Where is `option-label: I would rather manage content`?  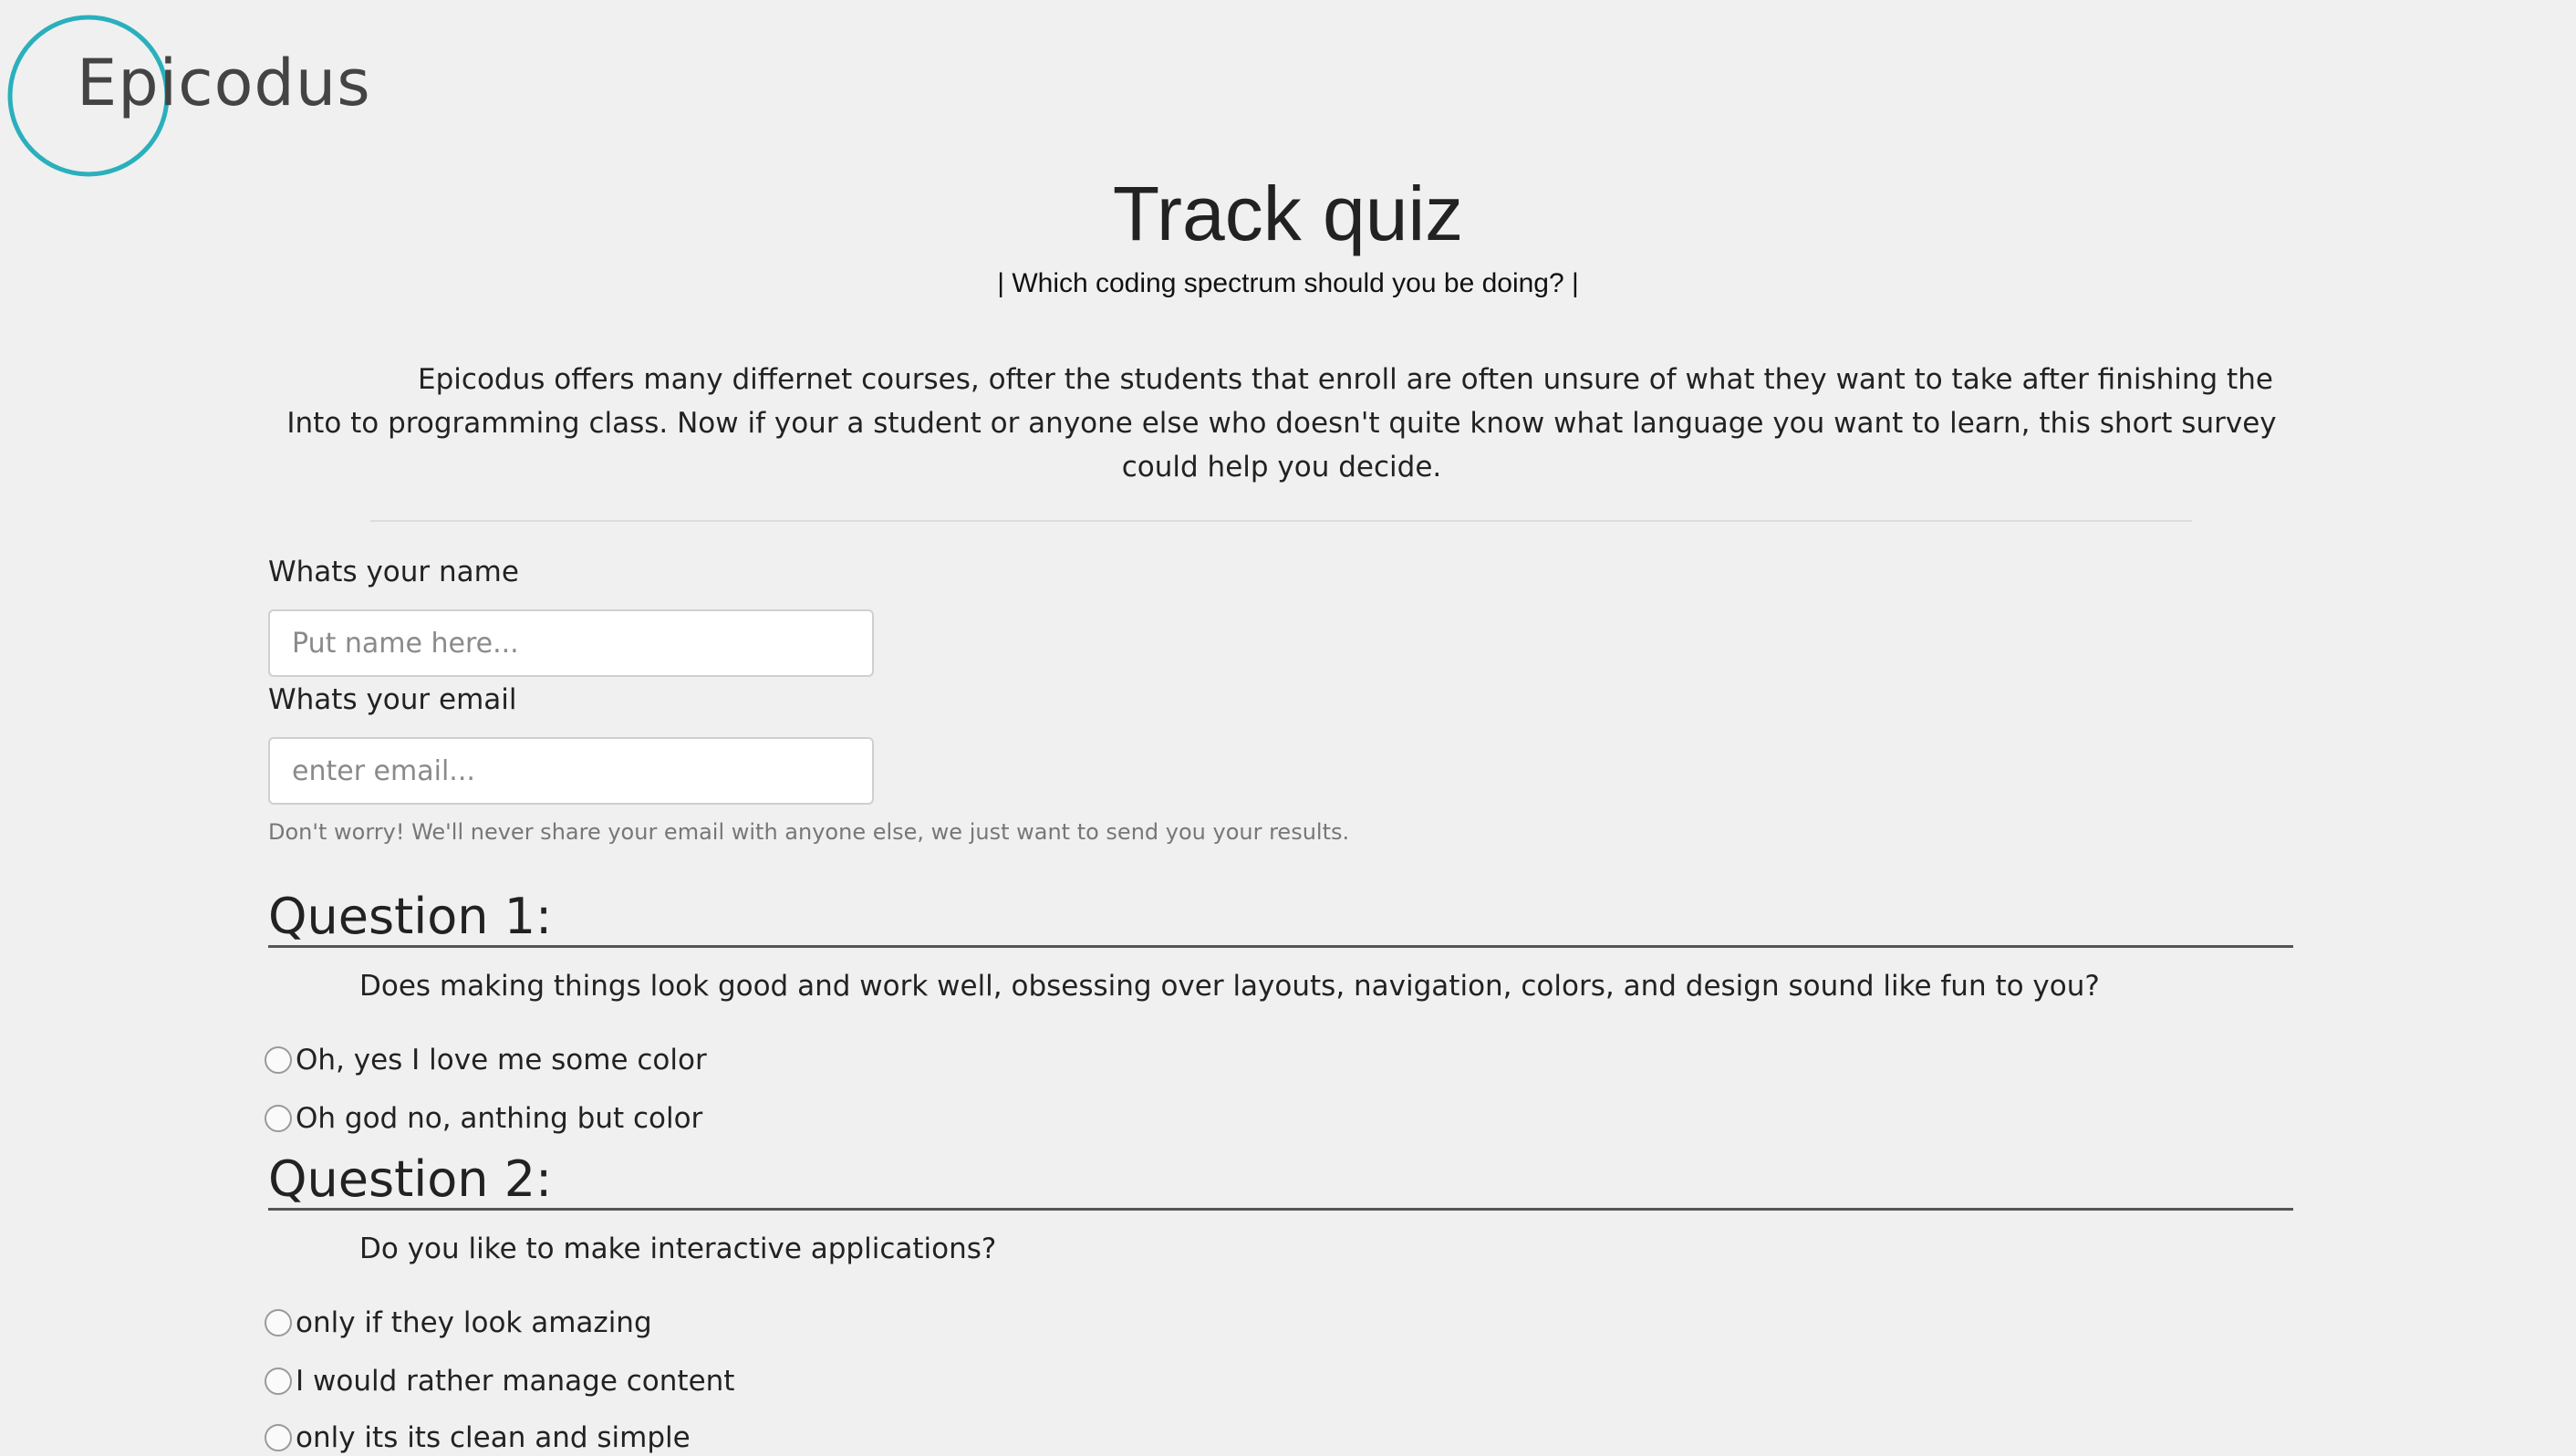
option-label: I would rather manage content is located at coordinates (515, 1381).